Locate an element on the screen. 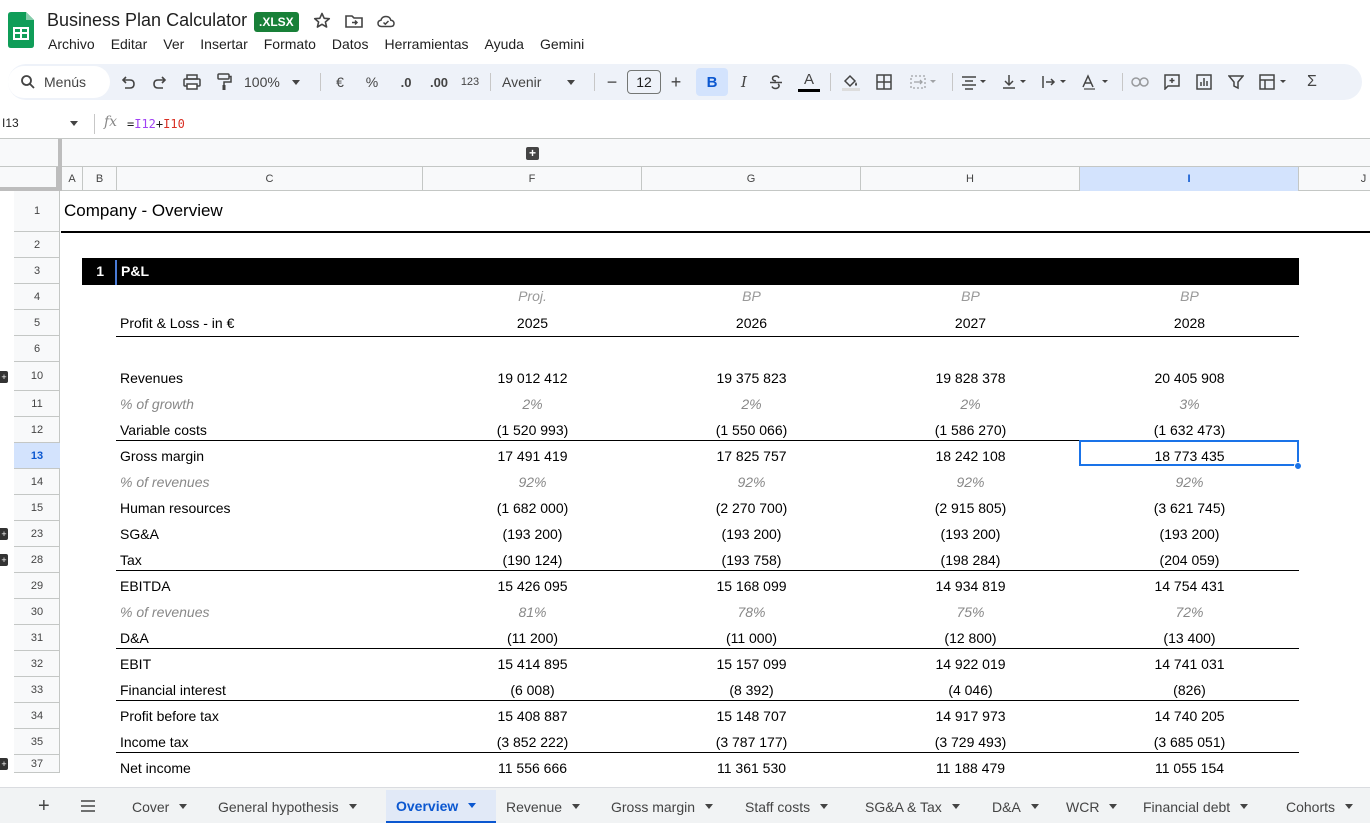 This screenshot has width=1370, height=823. year-header: 2026 is located at coordinates (751, 323).